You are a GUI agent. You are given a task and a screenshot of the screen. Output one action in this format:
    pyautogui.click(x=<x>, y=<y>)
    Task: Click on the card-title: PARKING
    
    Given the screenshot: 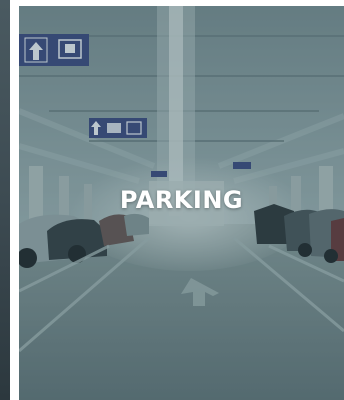 What is the action you would take?
    pyautogui.click(x=181, y=200)
    